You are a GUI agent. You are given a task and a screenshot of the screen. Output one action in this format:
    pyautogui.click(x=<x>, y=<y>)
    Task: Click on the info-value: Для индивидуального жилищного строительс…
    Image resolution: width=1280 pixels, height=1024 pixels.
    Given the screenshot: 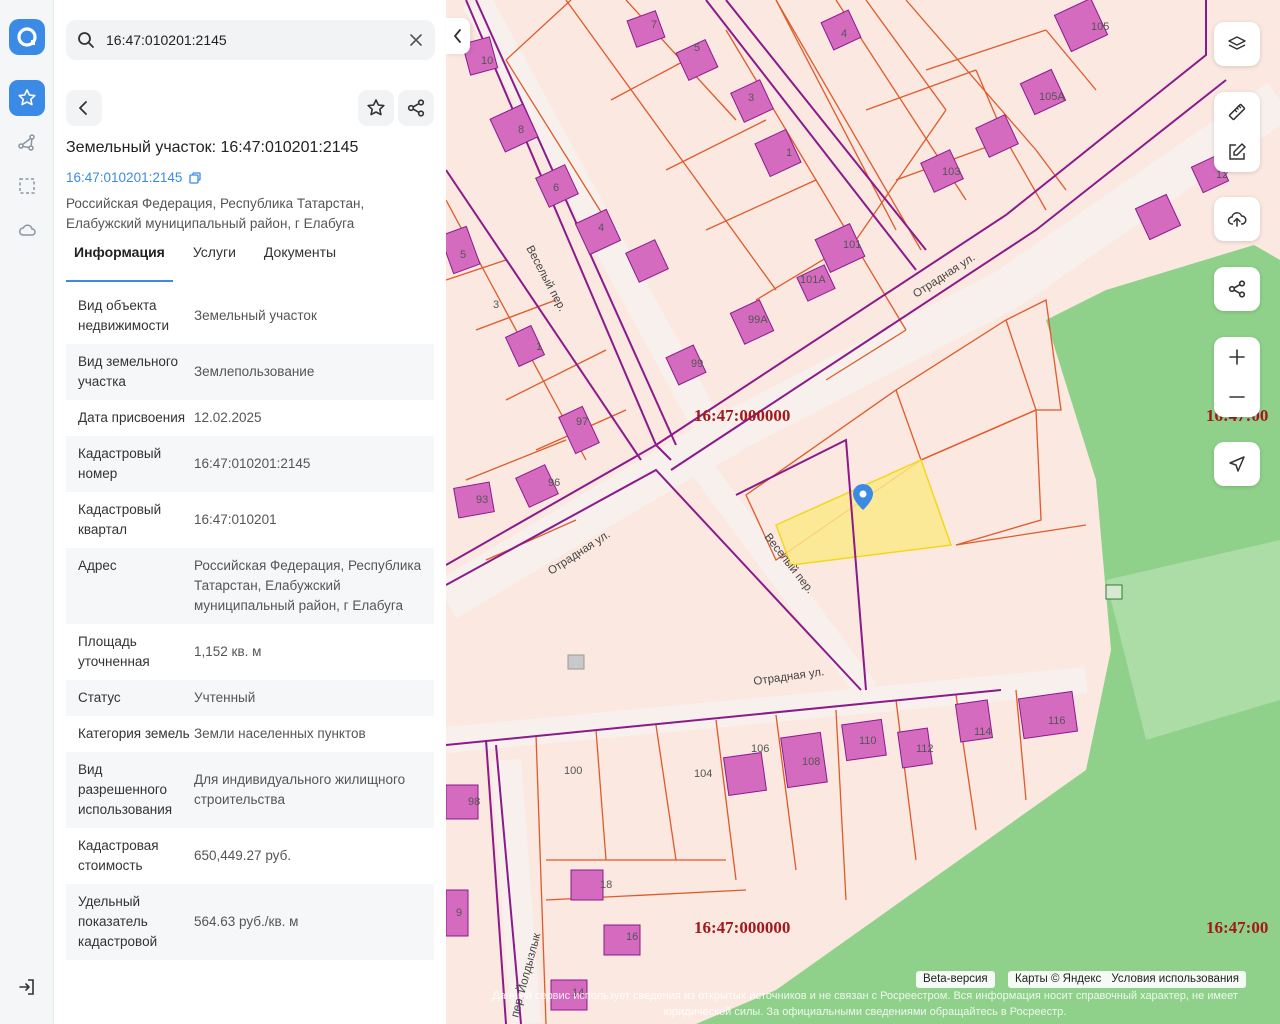 What is the action you would take?
    pyautogui.click(x=300, y=789)
    